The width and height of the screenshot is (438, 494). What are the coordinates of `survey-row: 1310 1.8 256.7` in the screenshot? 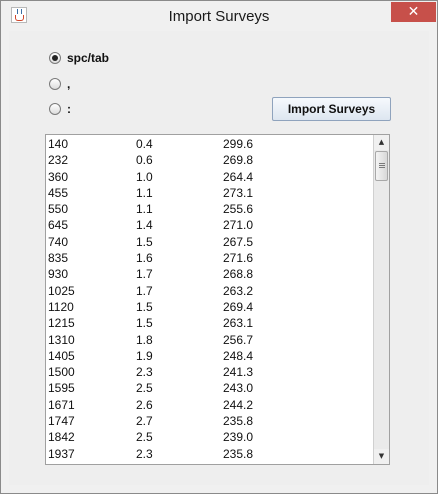 It's located at (209, 341).